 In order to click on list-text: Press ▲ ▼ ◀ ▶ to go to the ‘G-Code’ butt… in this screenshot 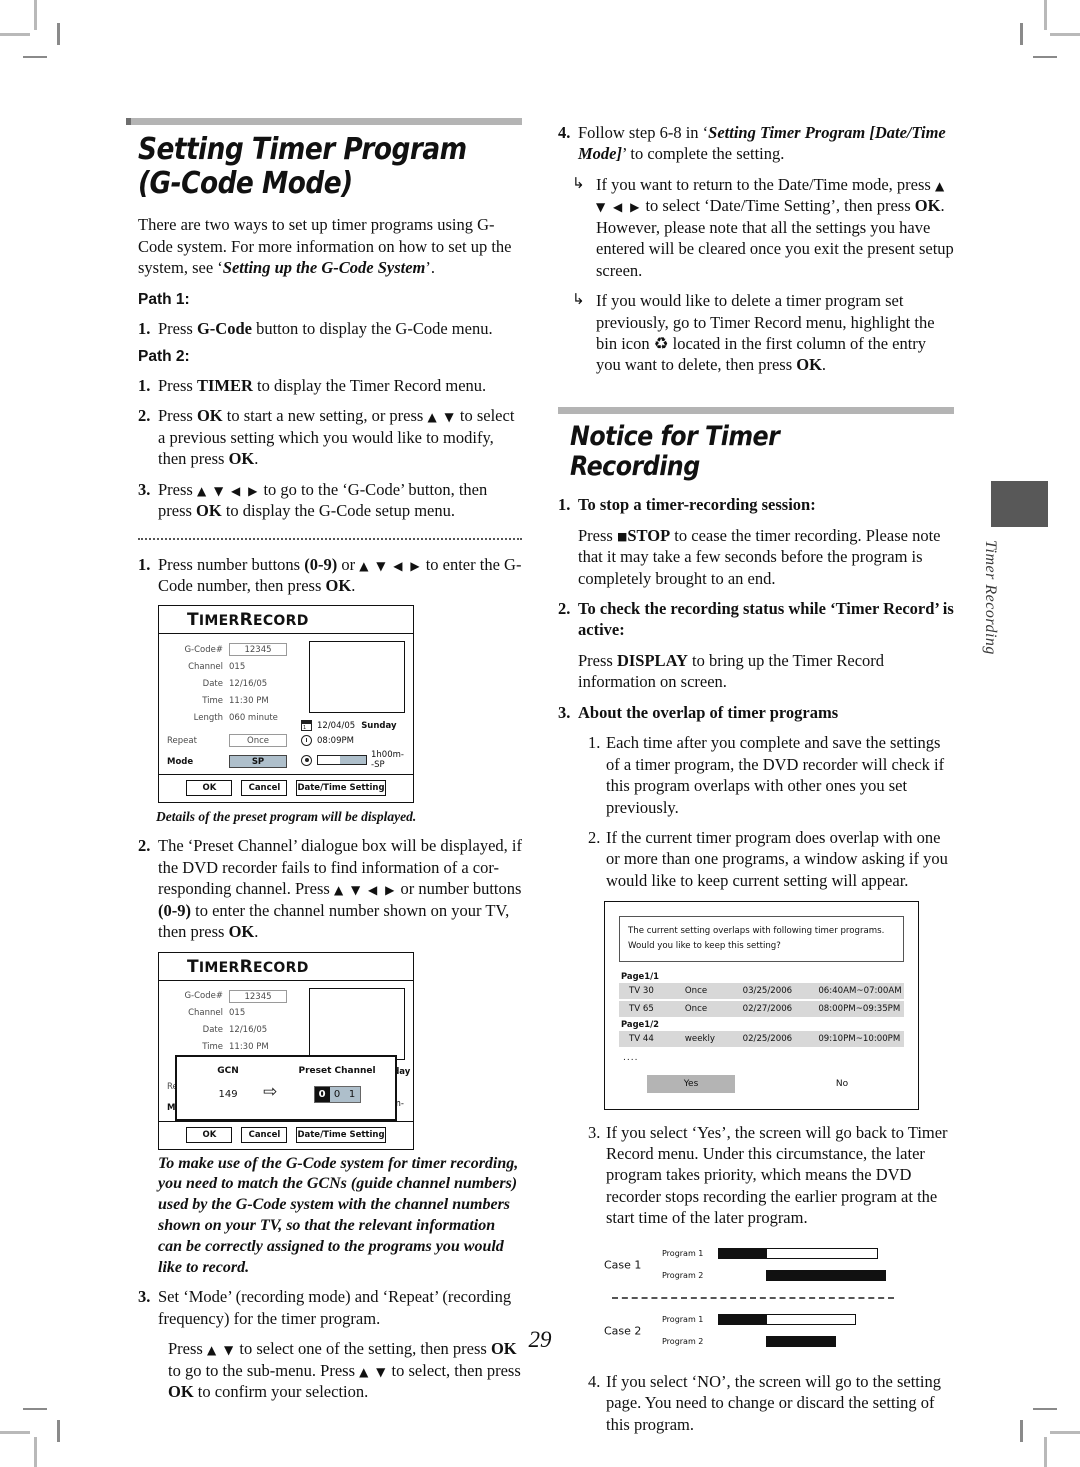, I will do `click(323, 500)`.